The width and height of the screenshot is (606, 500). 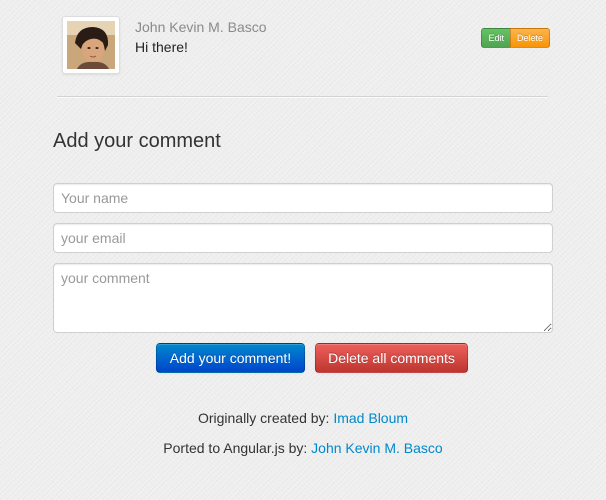 What do you see at coordinates (495, 38) in the screenshot?
I see `edit-button: Edit` at bounding box center [495, 38].